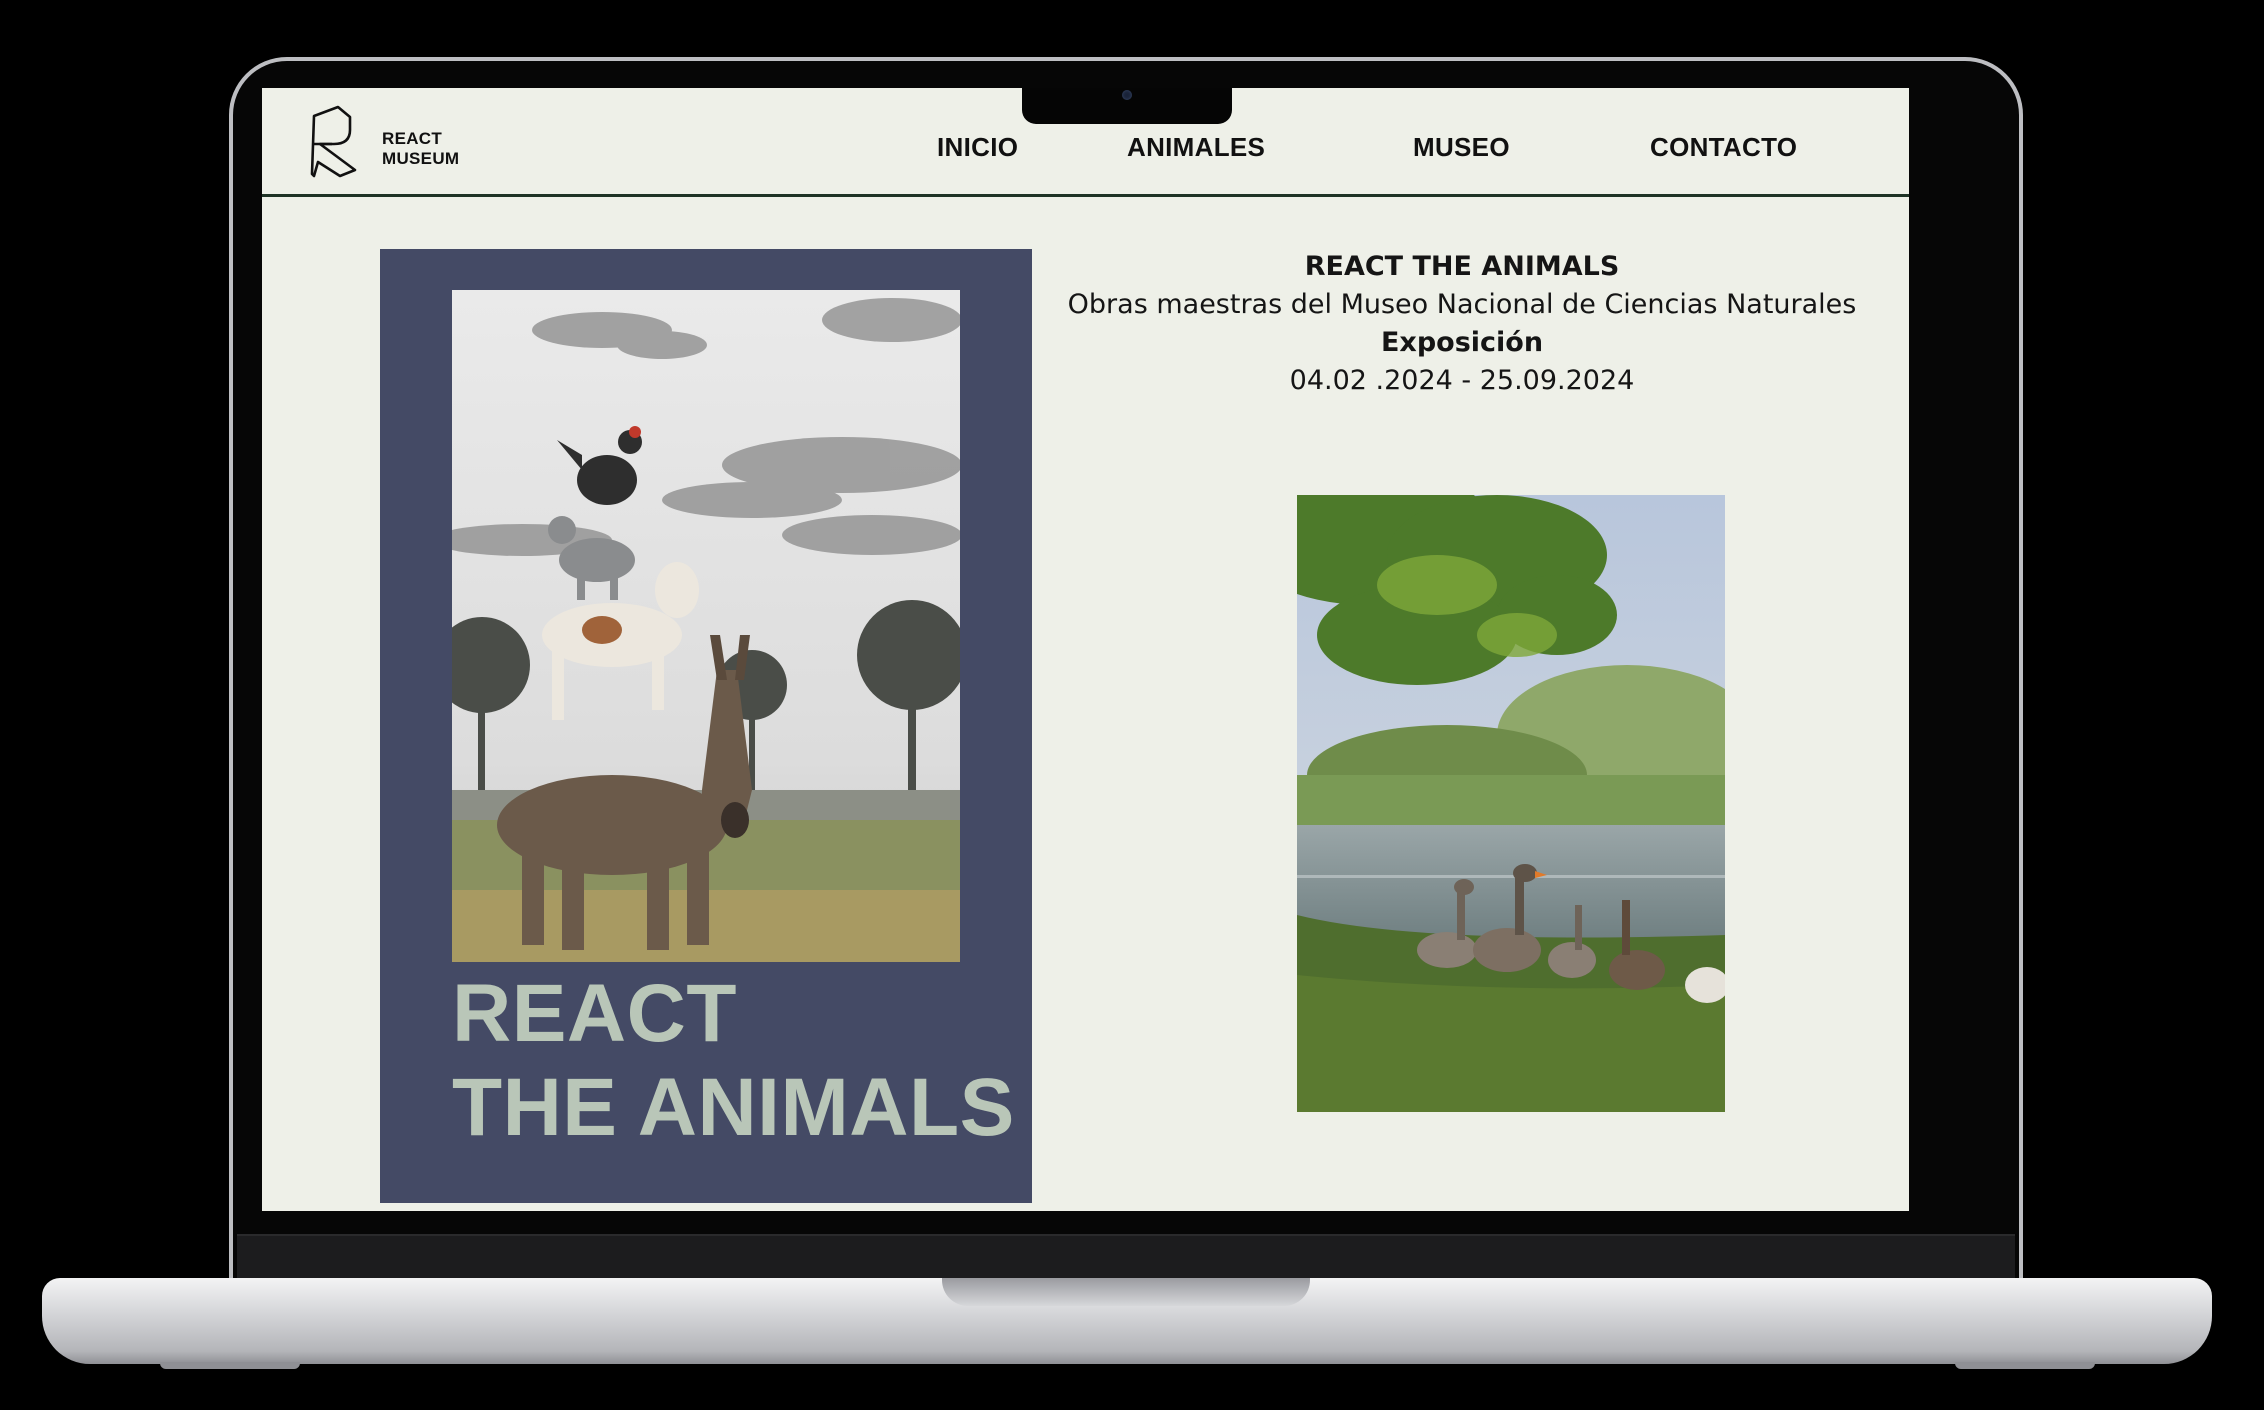  I want to click on laptop-foot-left, so click(230, 1365).